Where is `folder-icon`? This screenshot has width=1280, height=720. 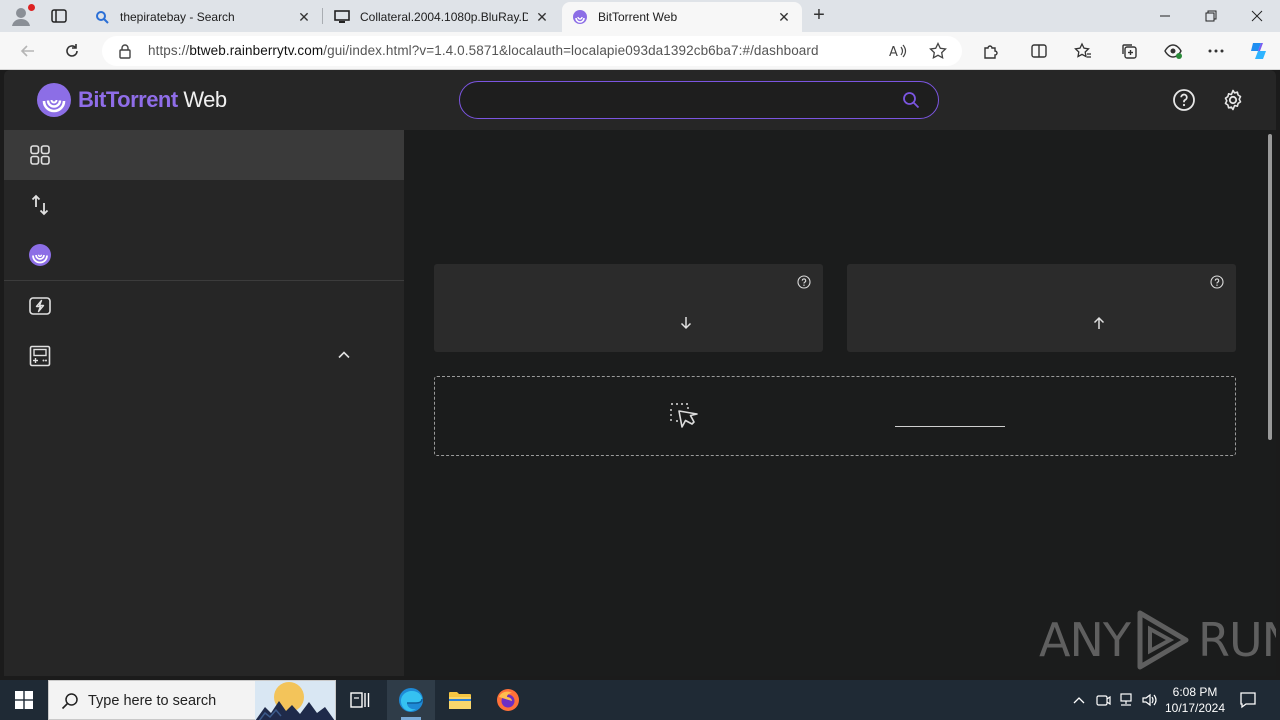 folder-icon is located at coordinates (460, 700).